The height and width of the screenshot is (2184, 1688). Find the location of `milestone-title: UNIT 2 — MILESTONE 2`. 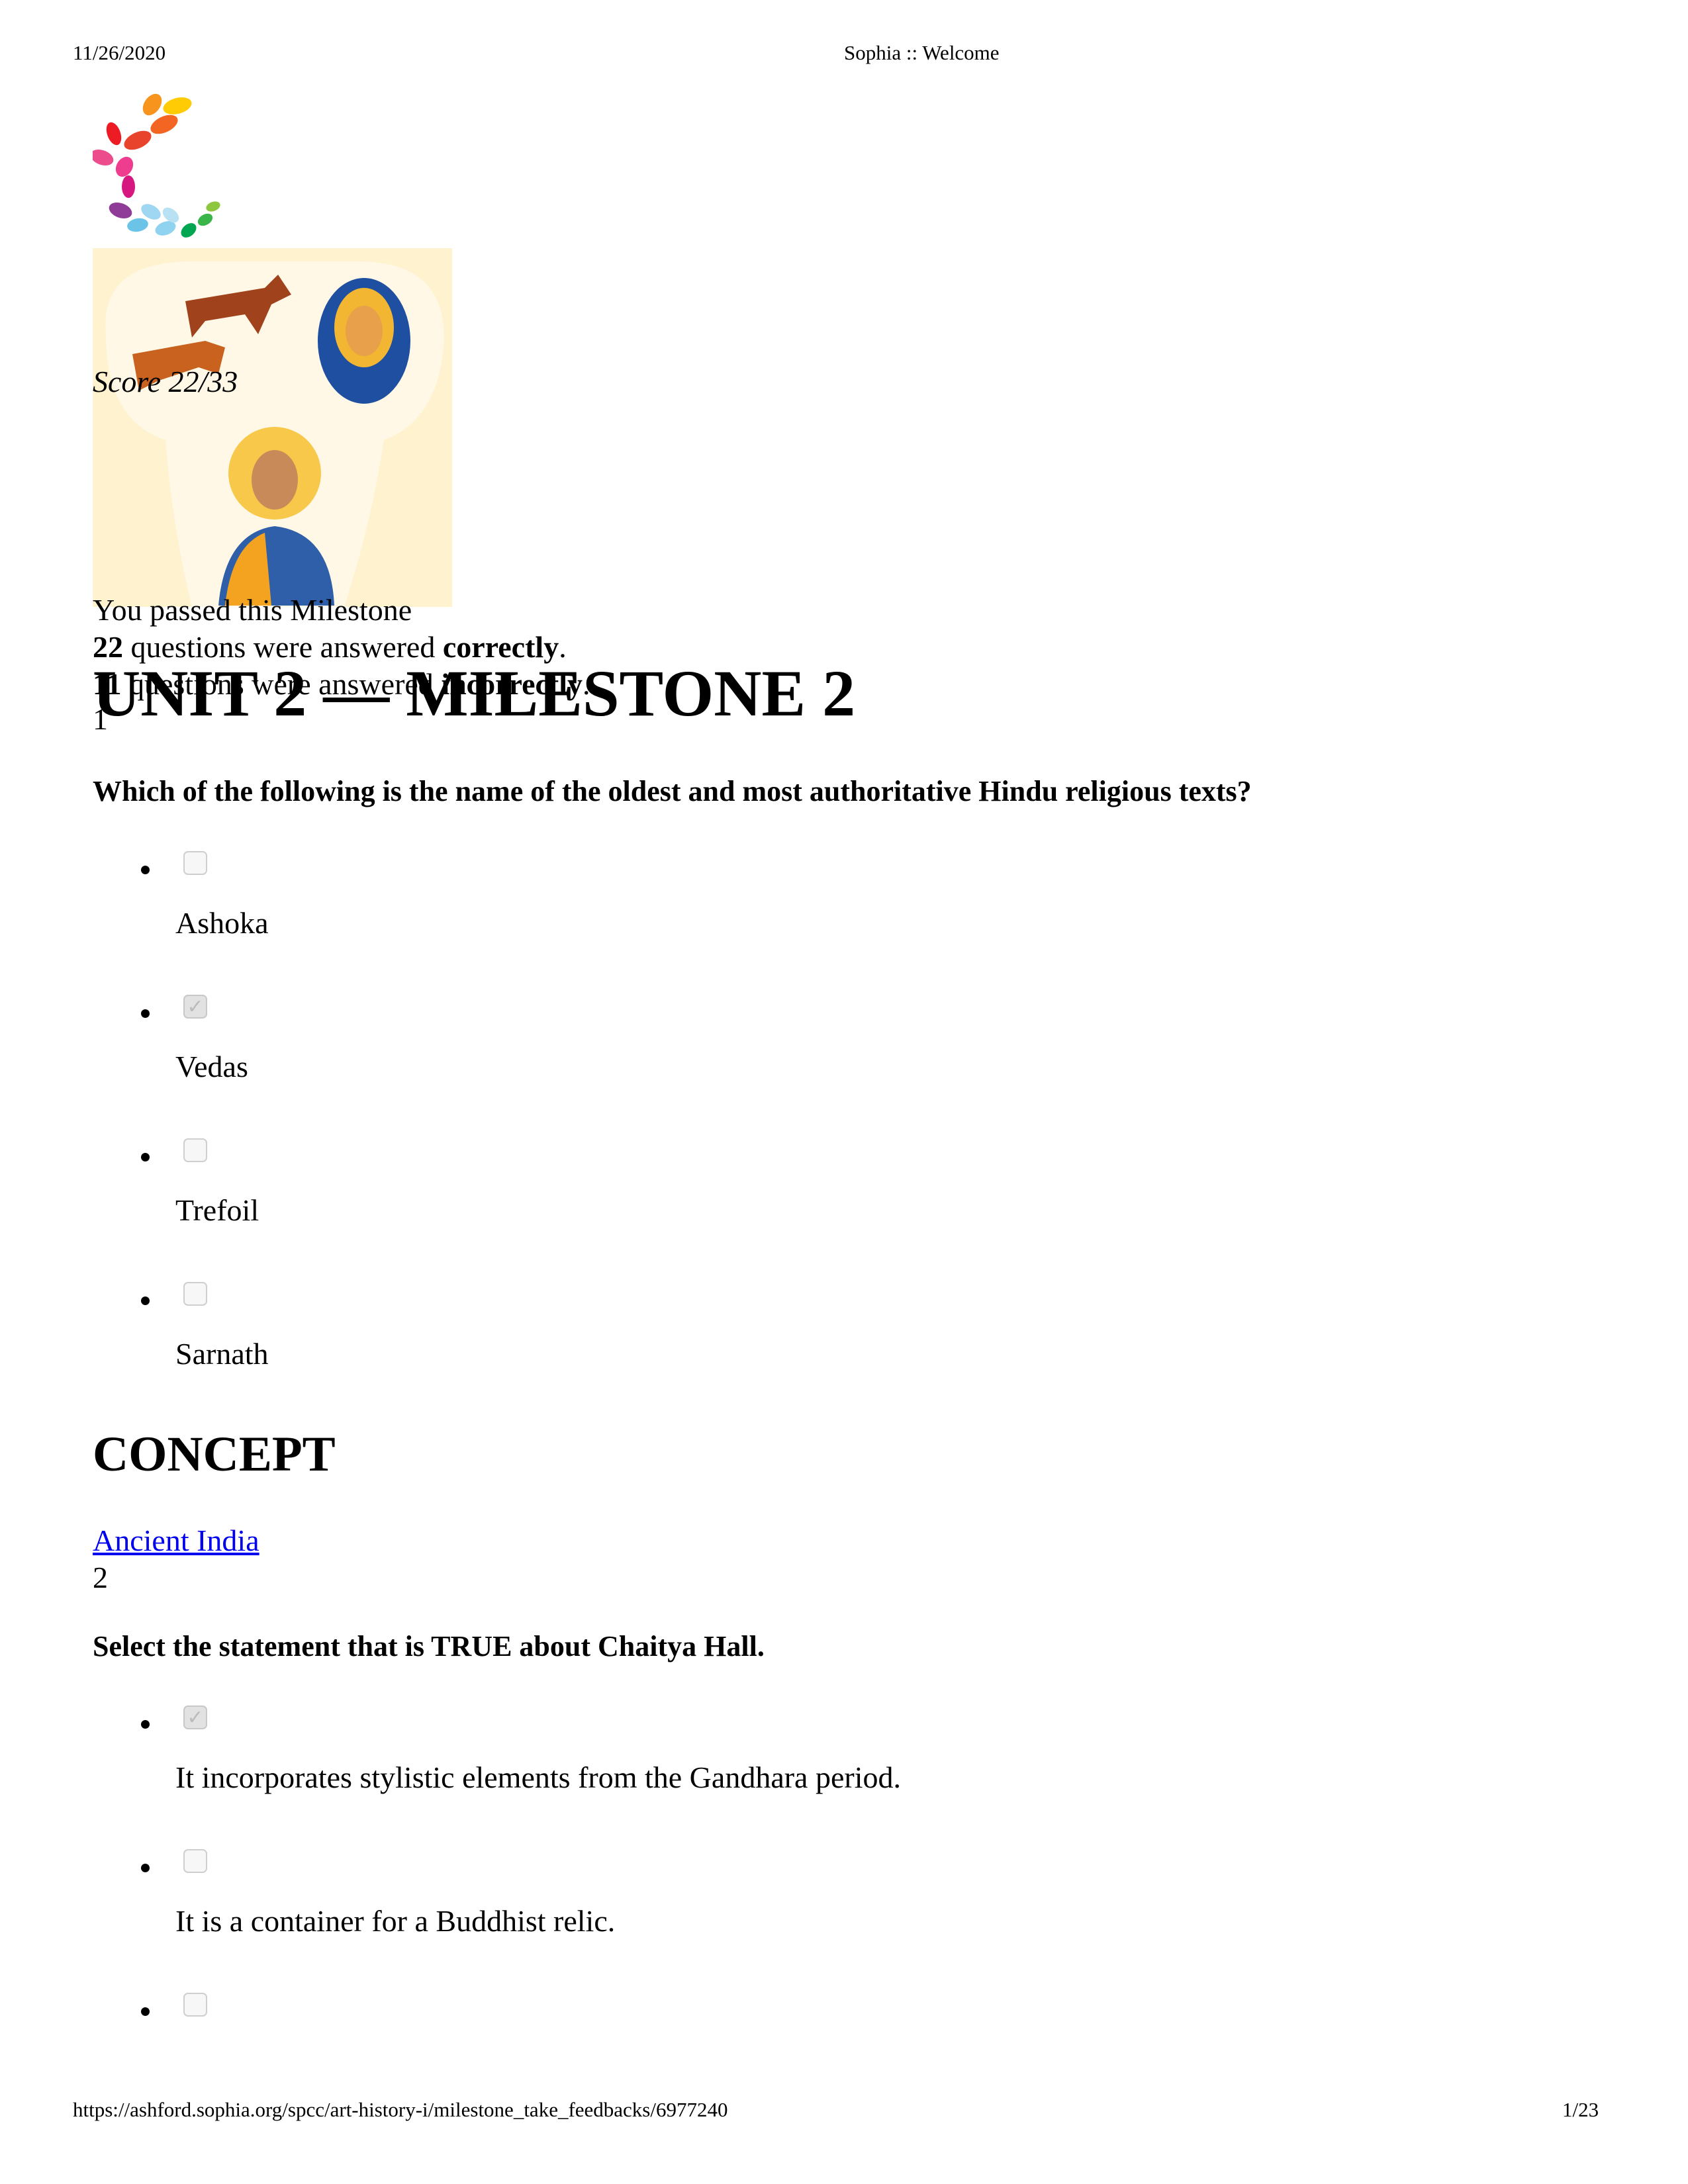

milestone-title: UNIT 2 — MILESTONE 2 is located at coordinates (474, 694).